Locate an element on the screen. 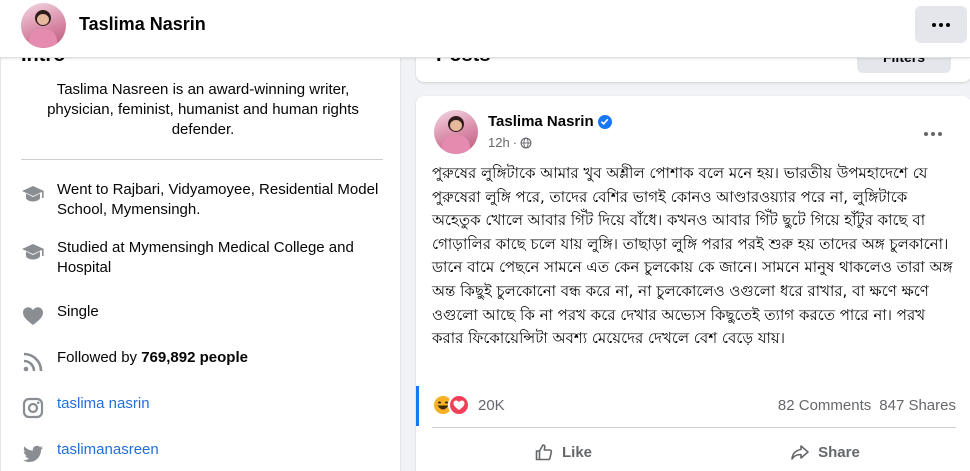 This screenshot has height=471, width=970. relationship-item: Single is located at coordinates (206, 315).